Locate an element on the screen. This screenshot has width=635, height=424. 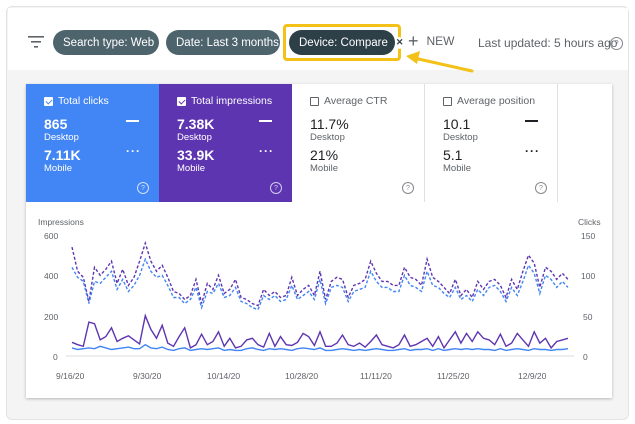
new-filter-button: + NEW is located at coordinates (431, 41).